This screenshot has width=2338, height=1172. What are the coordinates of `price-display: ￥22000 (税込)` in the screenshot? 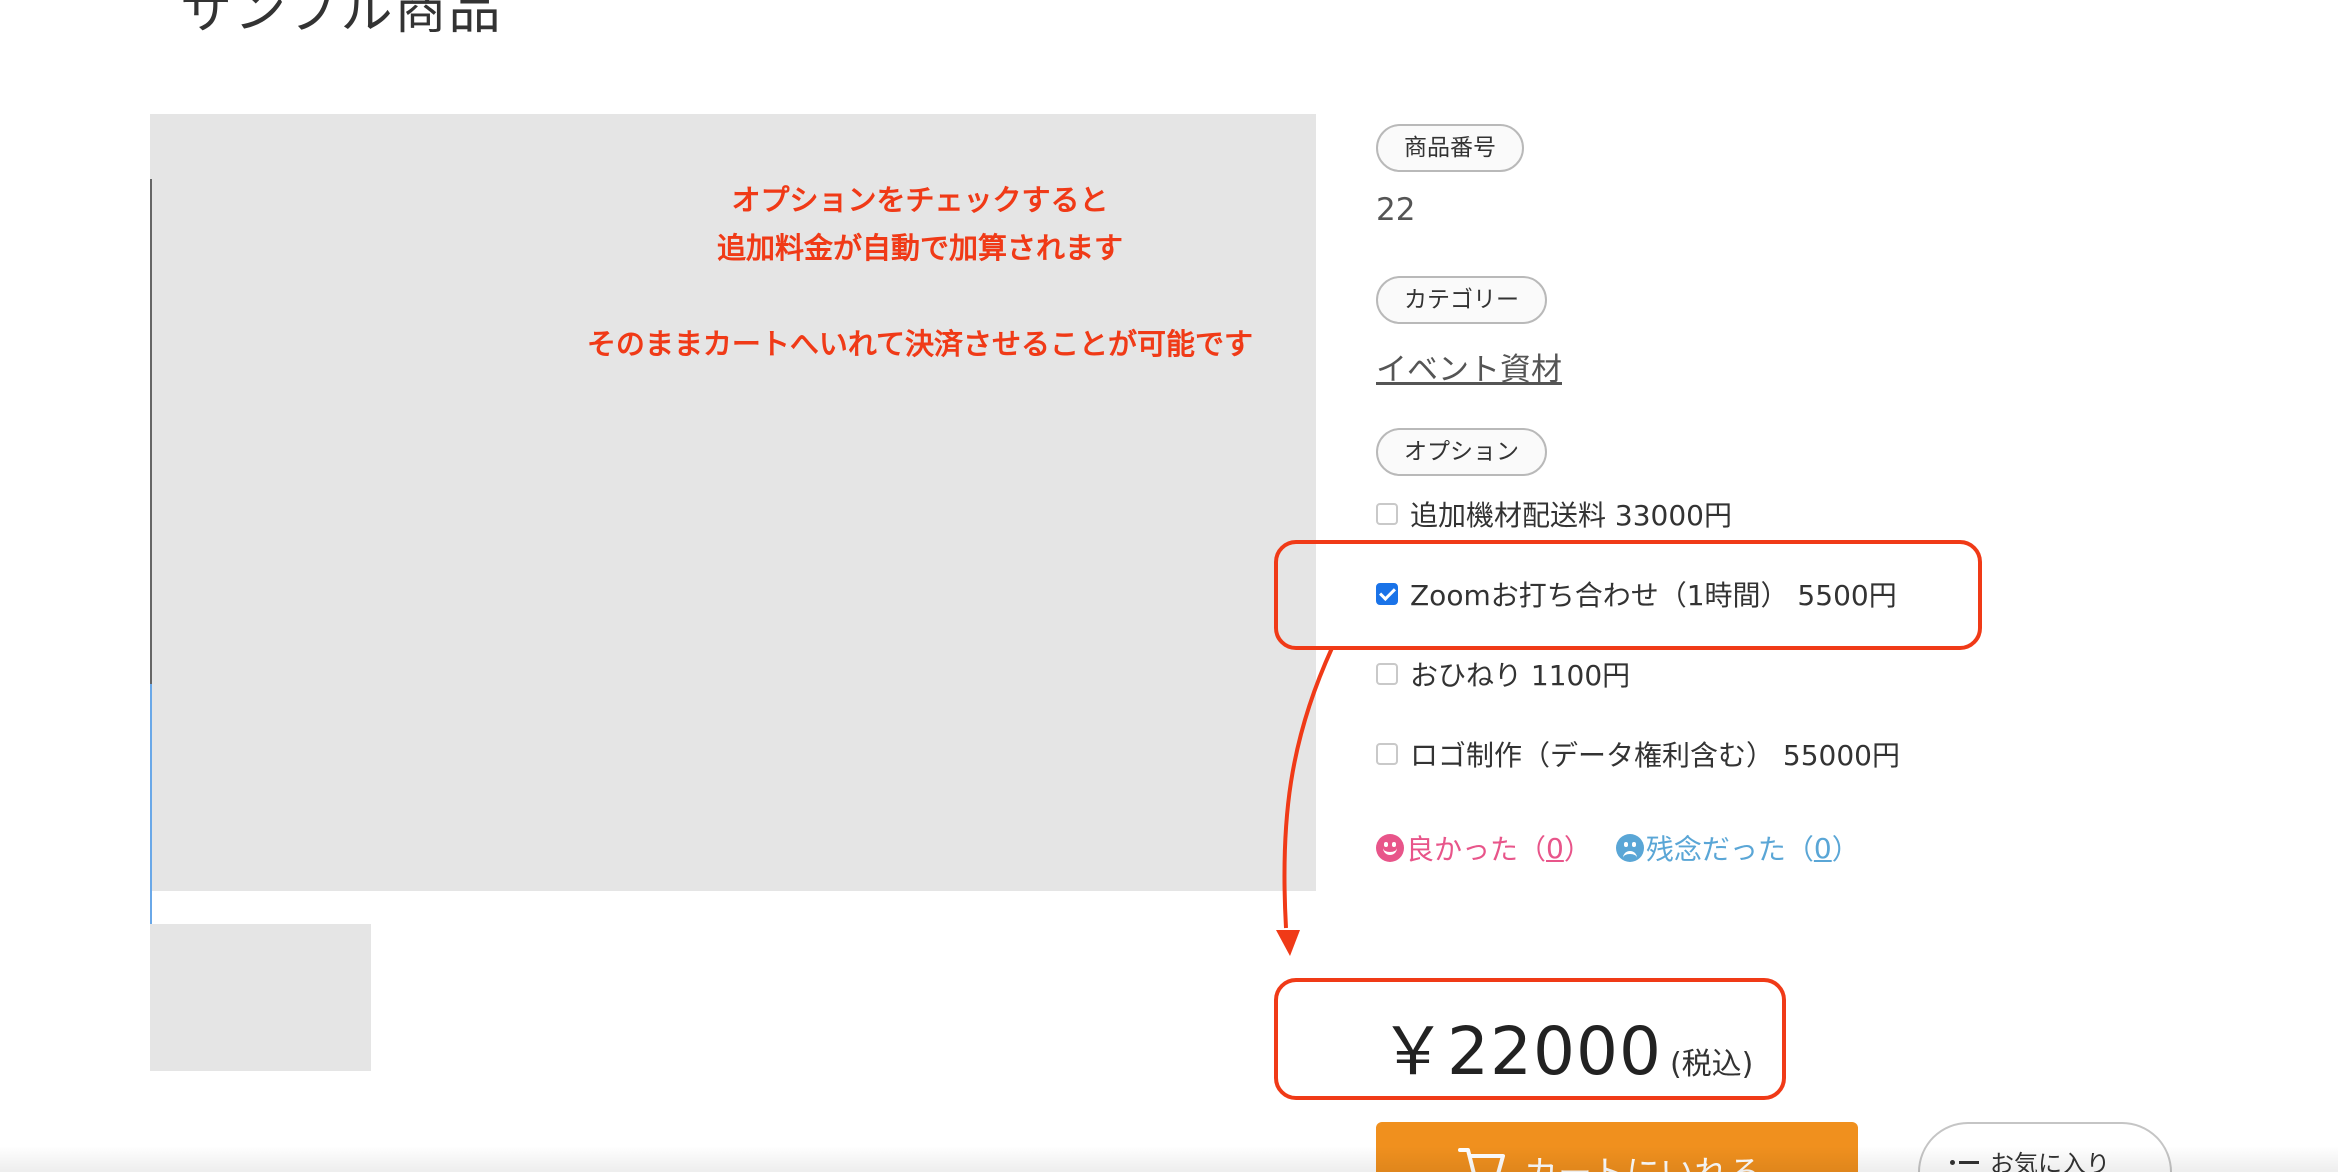 It's located at (1566, 1046).